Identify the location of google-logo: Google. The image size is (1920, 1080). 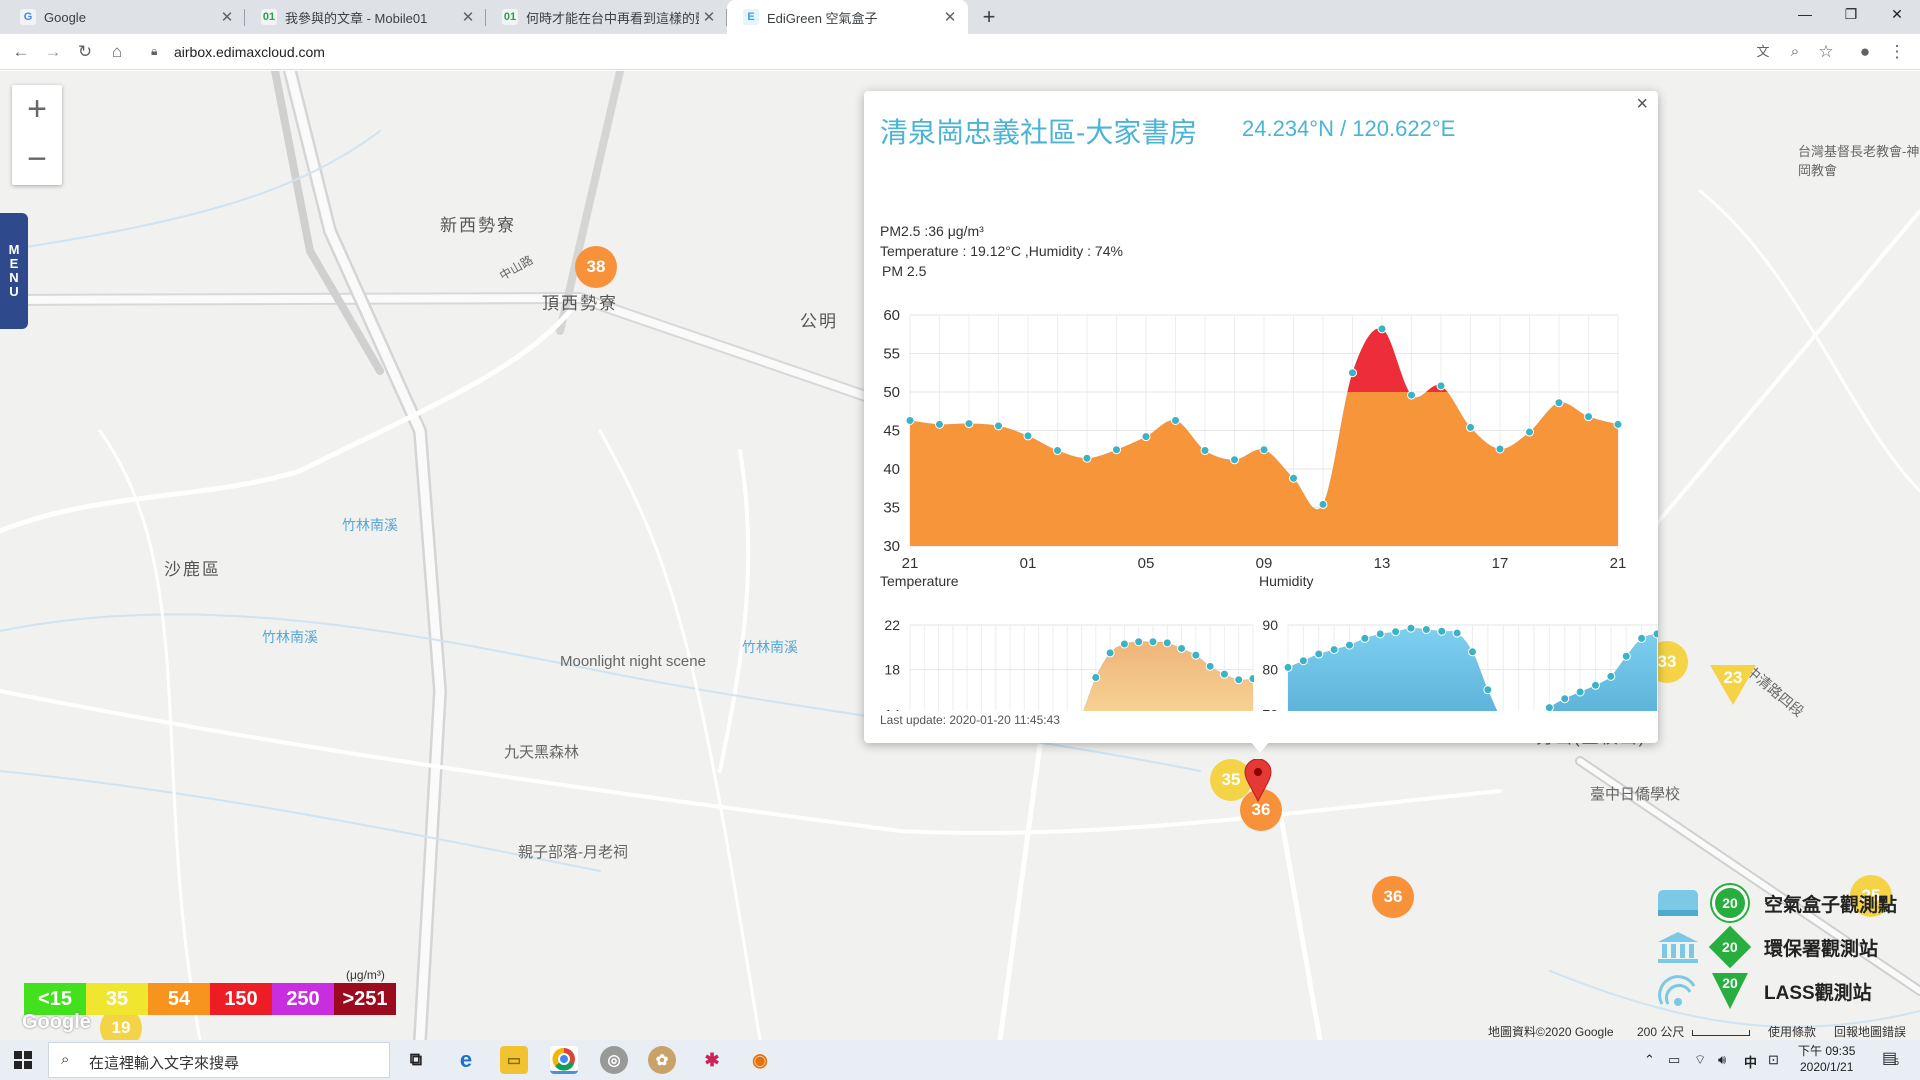
(56, 1022).